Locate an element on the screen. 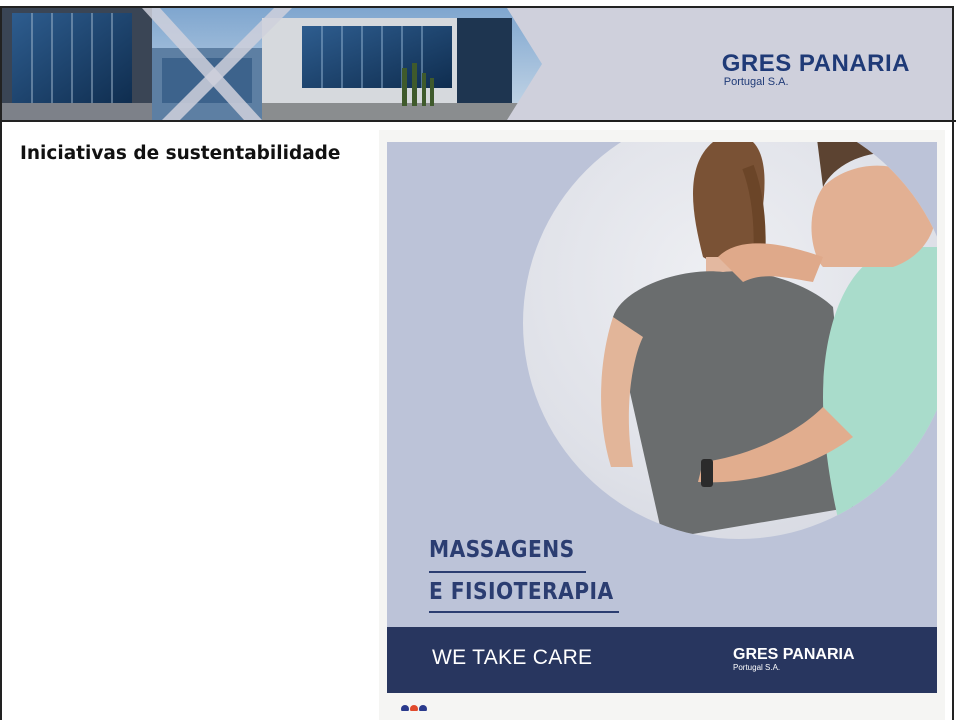 The width and height of the screenshot is (956, 720). section-heading: Iniciativas de sustentabilidade is located at coordinates (180, 153).